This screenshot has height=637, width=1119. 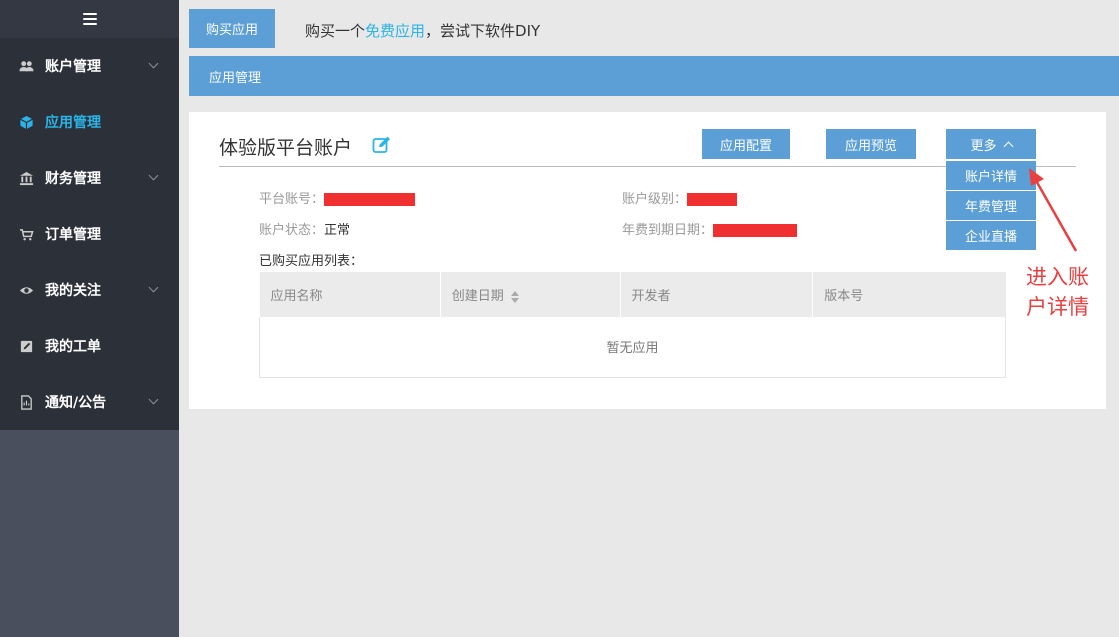 I want to click on free-app-link: 免费应用, so click(x=395, y=31).